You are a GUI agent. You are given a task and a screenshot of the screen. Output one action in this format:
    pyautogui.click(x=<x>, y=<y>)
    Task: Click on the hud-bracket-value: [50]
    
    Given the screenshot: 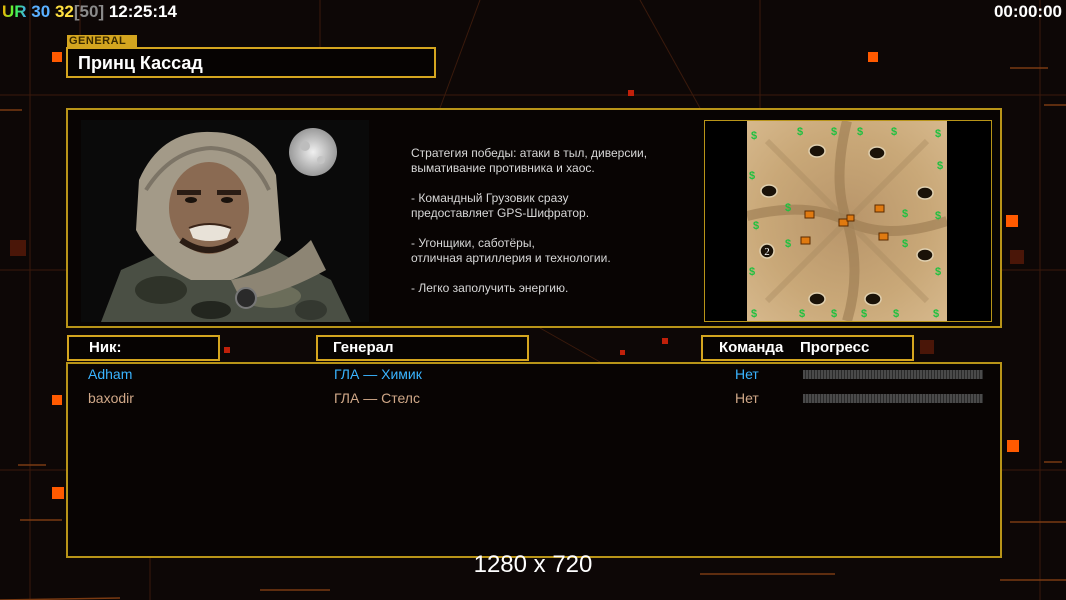 What is the action you would take?
    pyautogui.click(x=89, y=11)
    